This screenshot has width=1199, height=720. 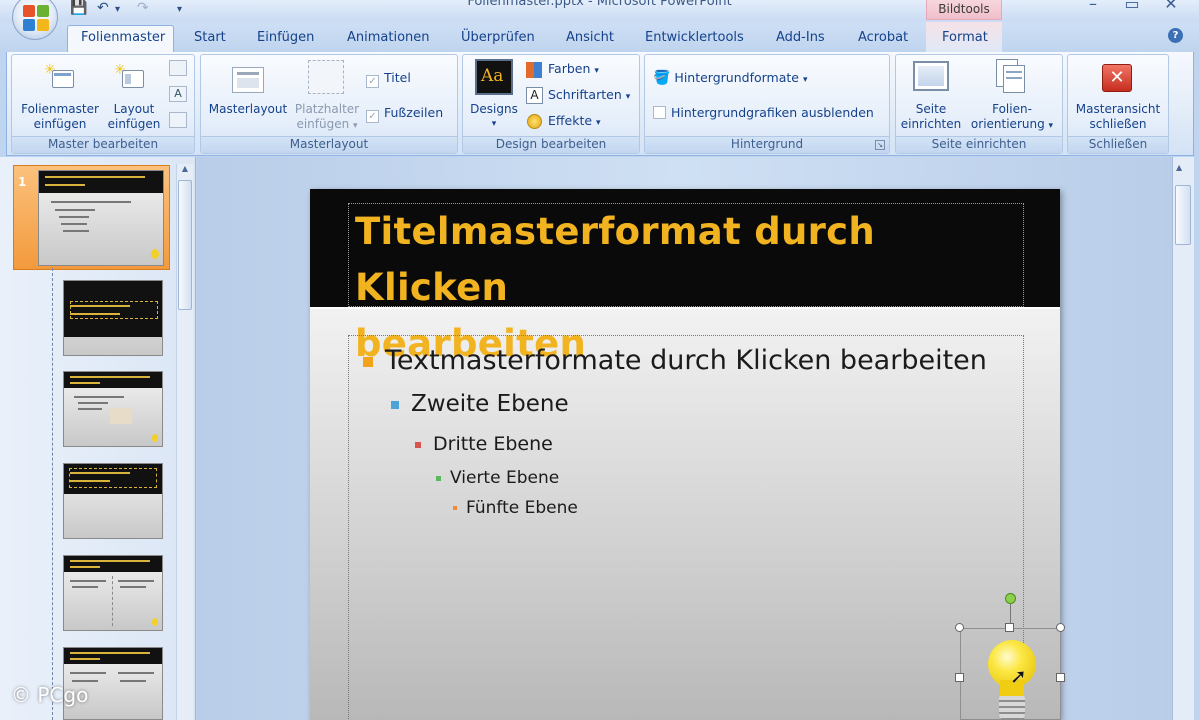 I want to click on preserve-icon, so click(x=178, y=120).